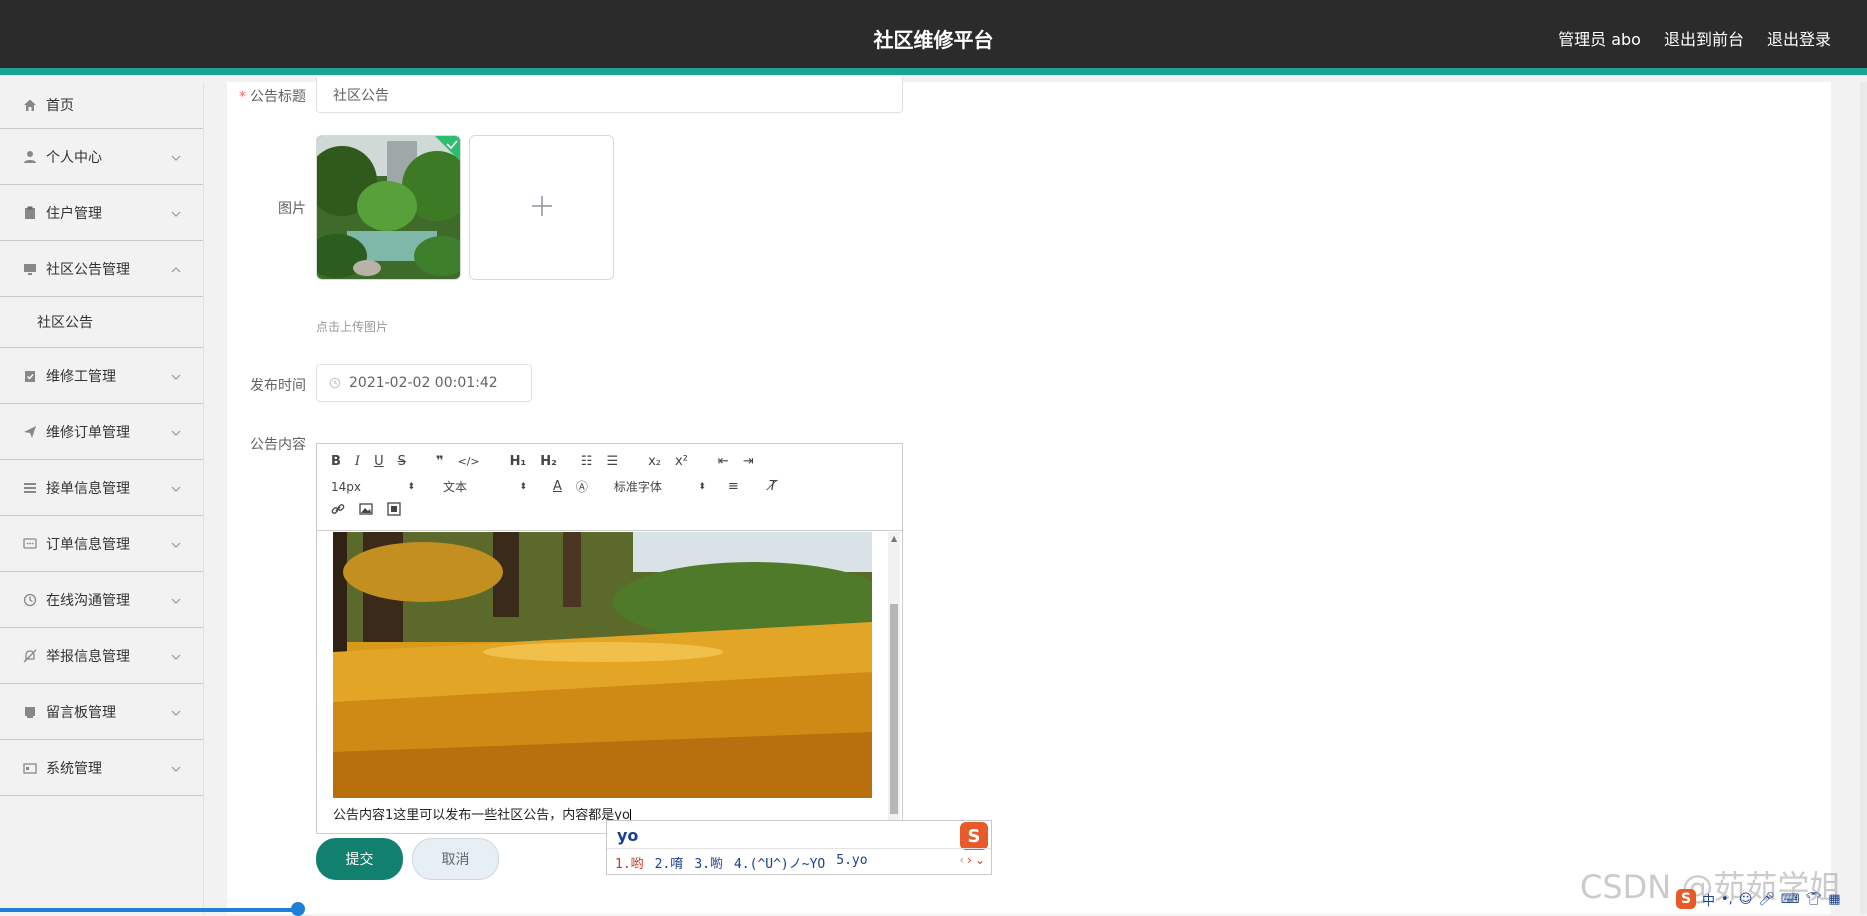 This screenshot has height=916, width=1867. I want to click on heading2-icon: H₂, so click(548, 461).